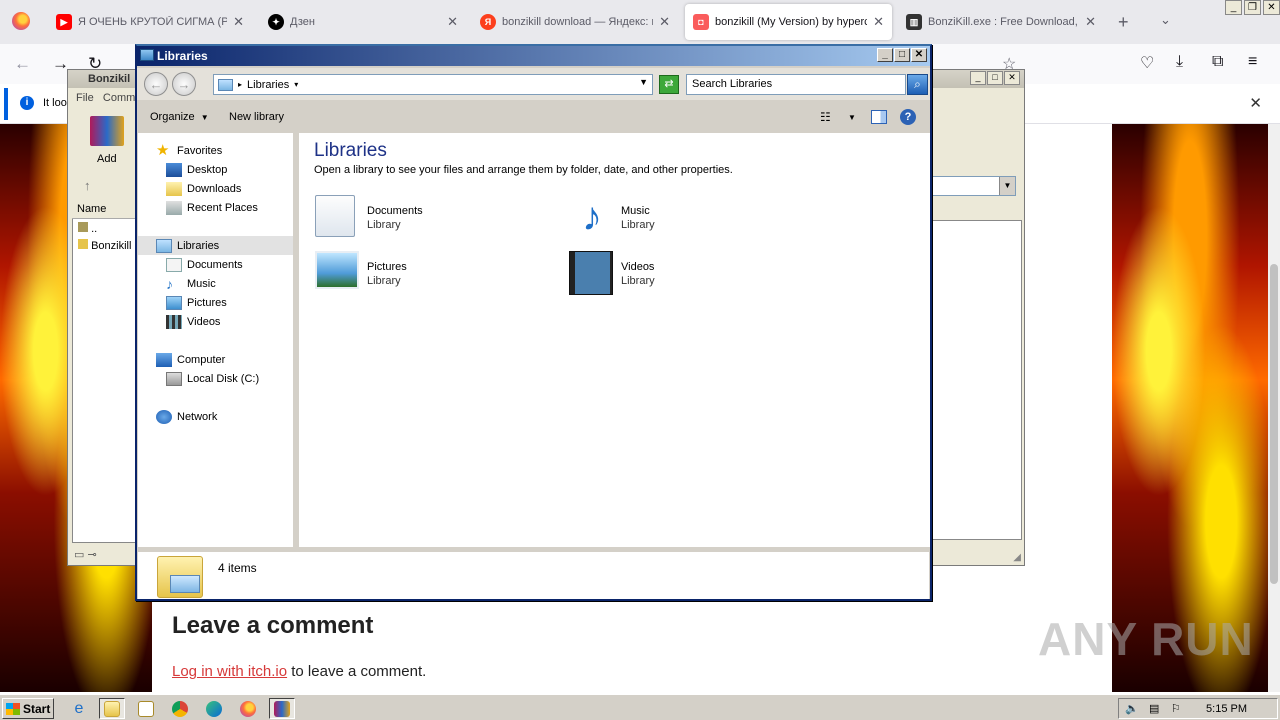 The image size is (1280, 720). Describe the element at coordinates (212, 207) in the screenshot. I see `nav-recent-places: Recent Places` at that location.